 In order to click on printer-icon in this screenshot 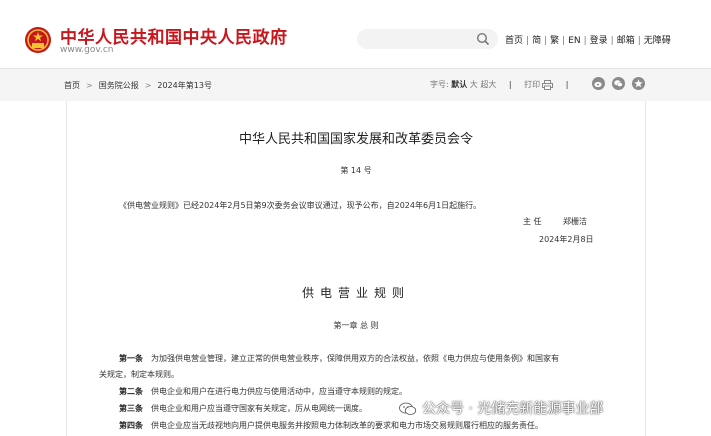, I will do `click(548, 84)`.